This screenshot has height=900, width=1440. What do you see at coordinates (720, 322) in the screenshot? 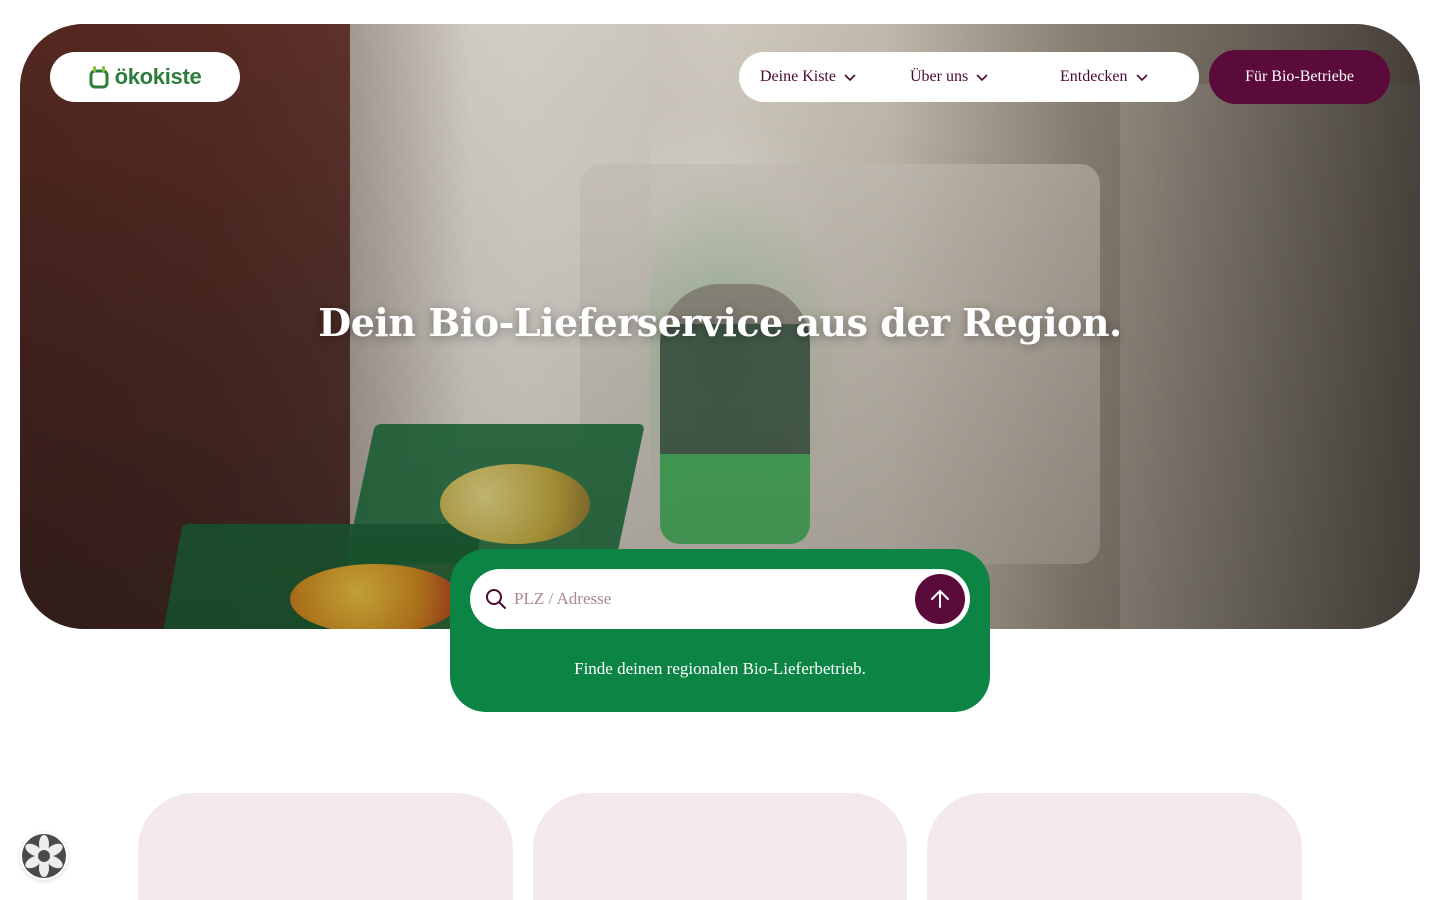
I see `hero-title: Dein Bio-Lieferservice aus der Region.` at bounding box center [720, 322].